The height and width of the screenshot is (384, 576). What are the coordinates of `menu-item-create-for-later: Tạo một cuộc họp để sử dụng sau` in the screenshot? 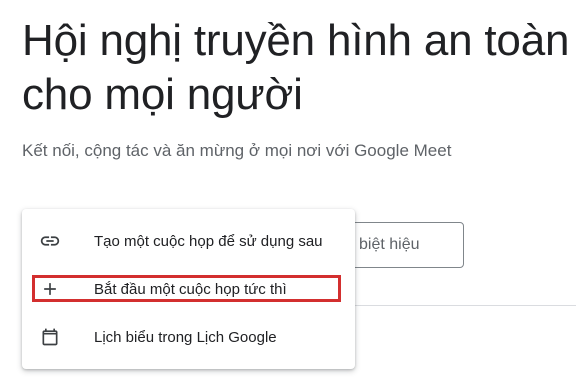 It's located at (188, 241).